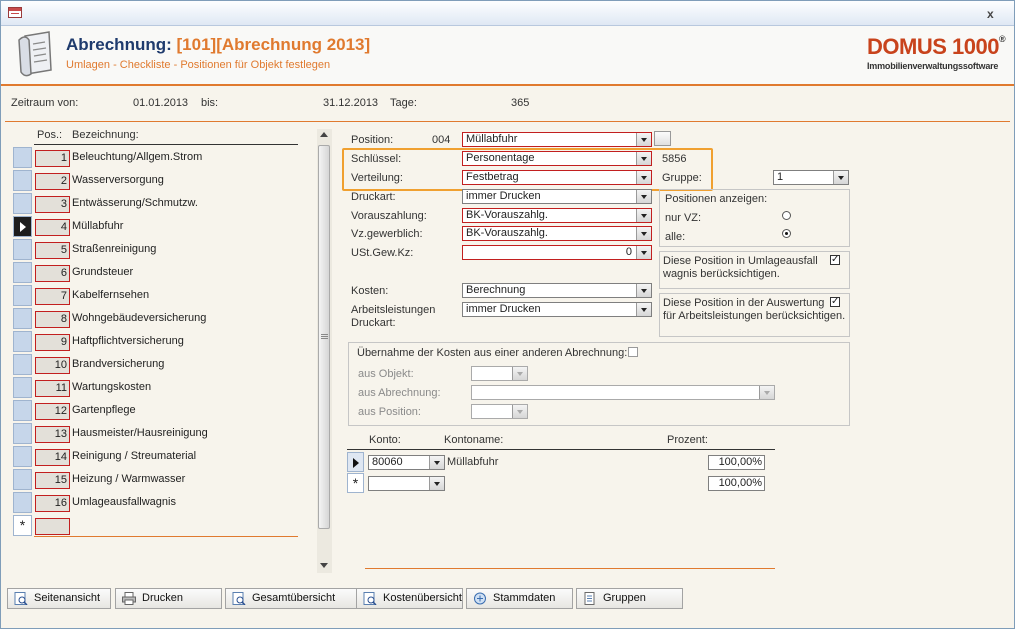 This screenshot has height=629, width=1015. Describe the element at coordinates (156, 388) in the screenshot. I see `list-item: 11 Wartungskosten` at that location.